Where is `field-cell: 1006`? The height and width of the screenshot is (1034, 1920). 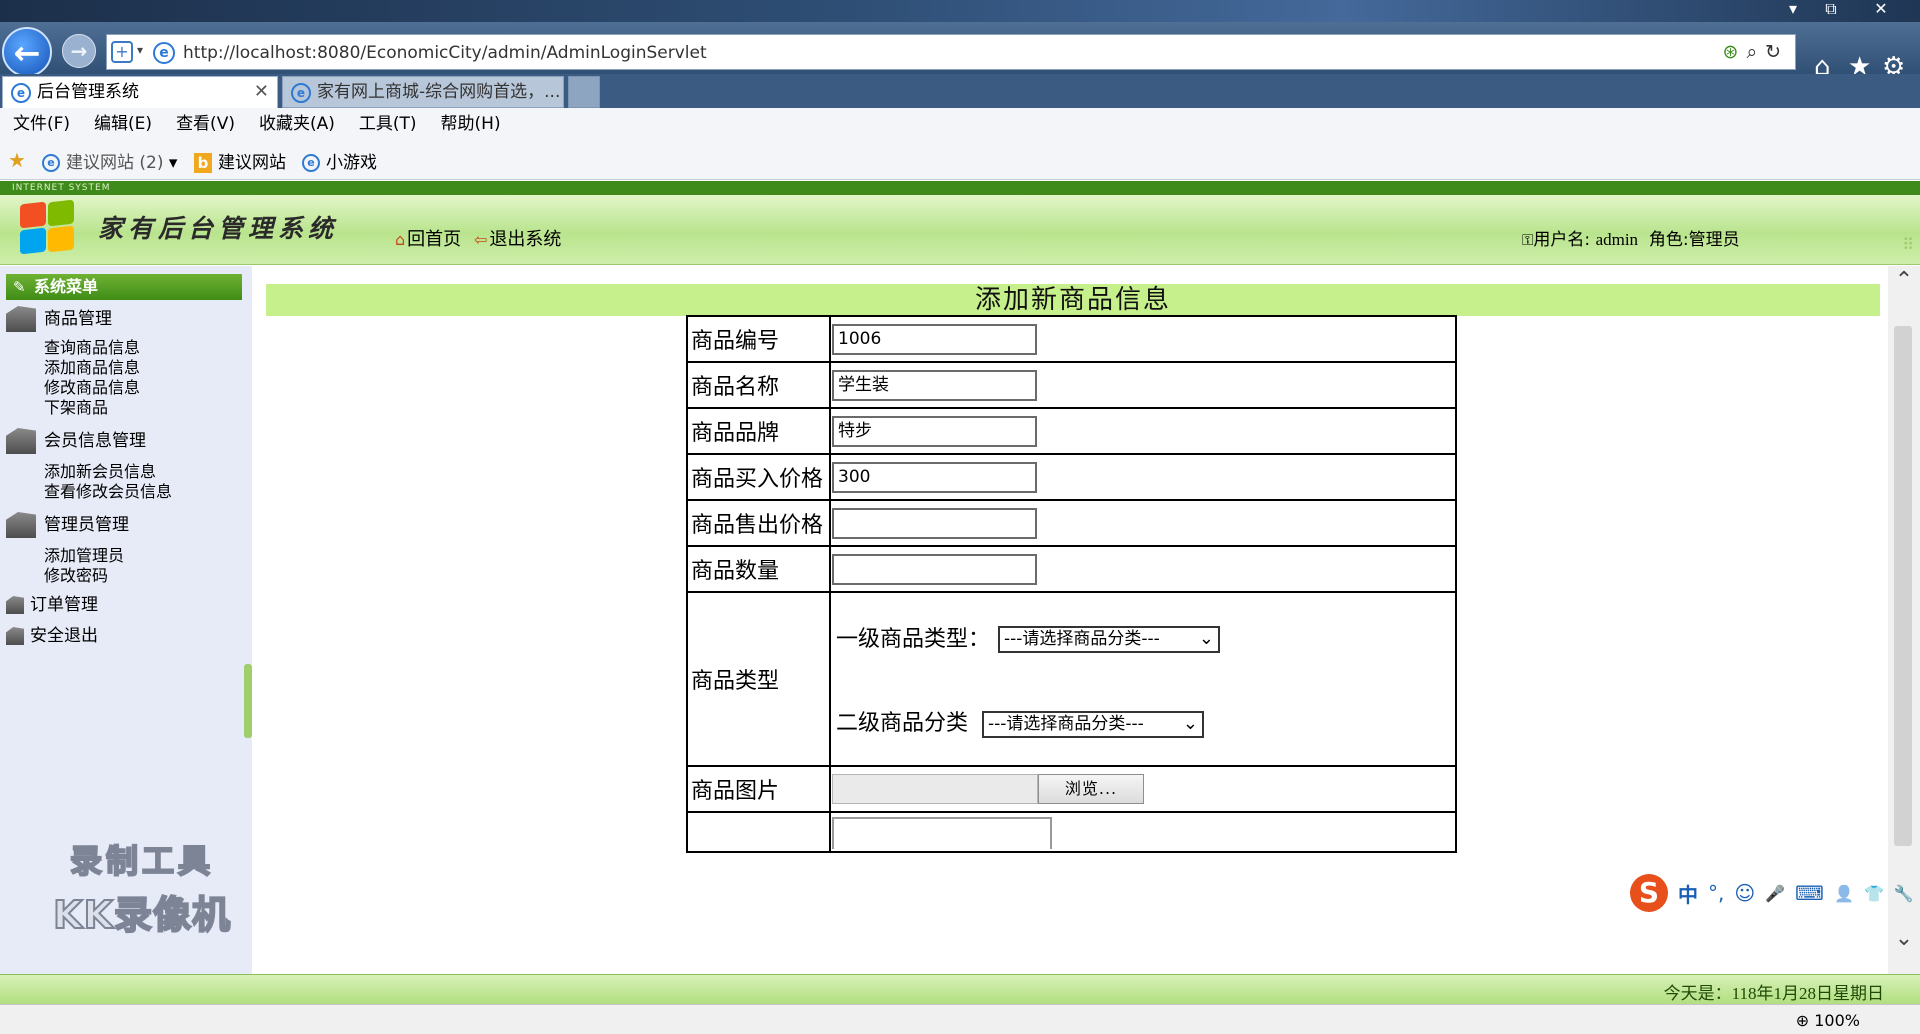 field-cell: 1006 is located at coordinates (1143, 339).